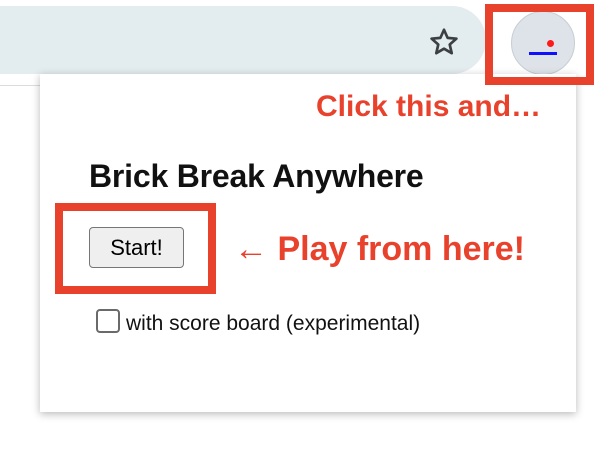 The height and width of the screenshot is (450, 594). Describe the element at coordinates (543, 43) in the screenshot. I see `extension-button` at that location.